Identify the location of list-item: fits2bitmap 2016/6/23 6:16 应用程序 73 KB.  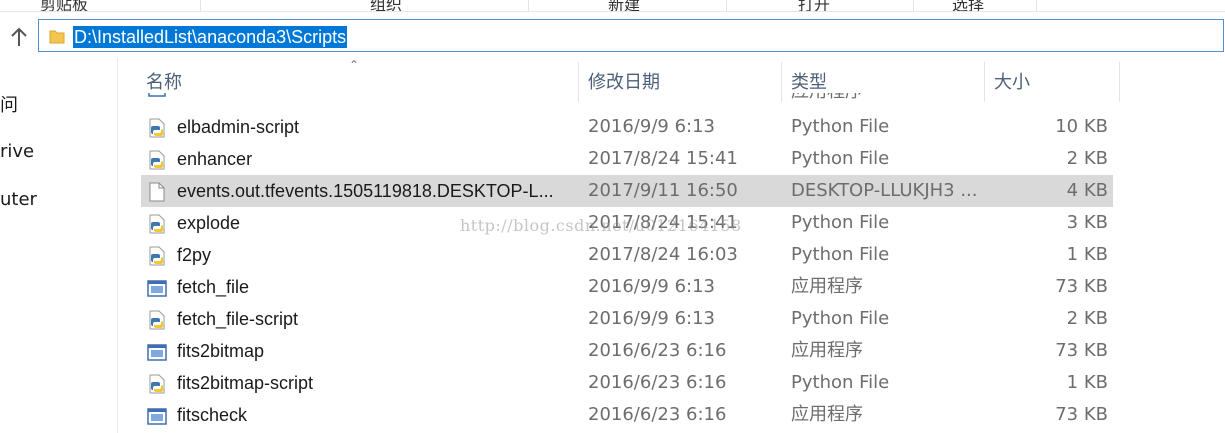
(627, 351).